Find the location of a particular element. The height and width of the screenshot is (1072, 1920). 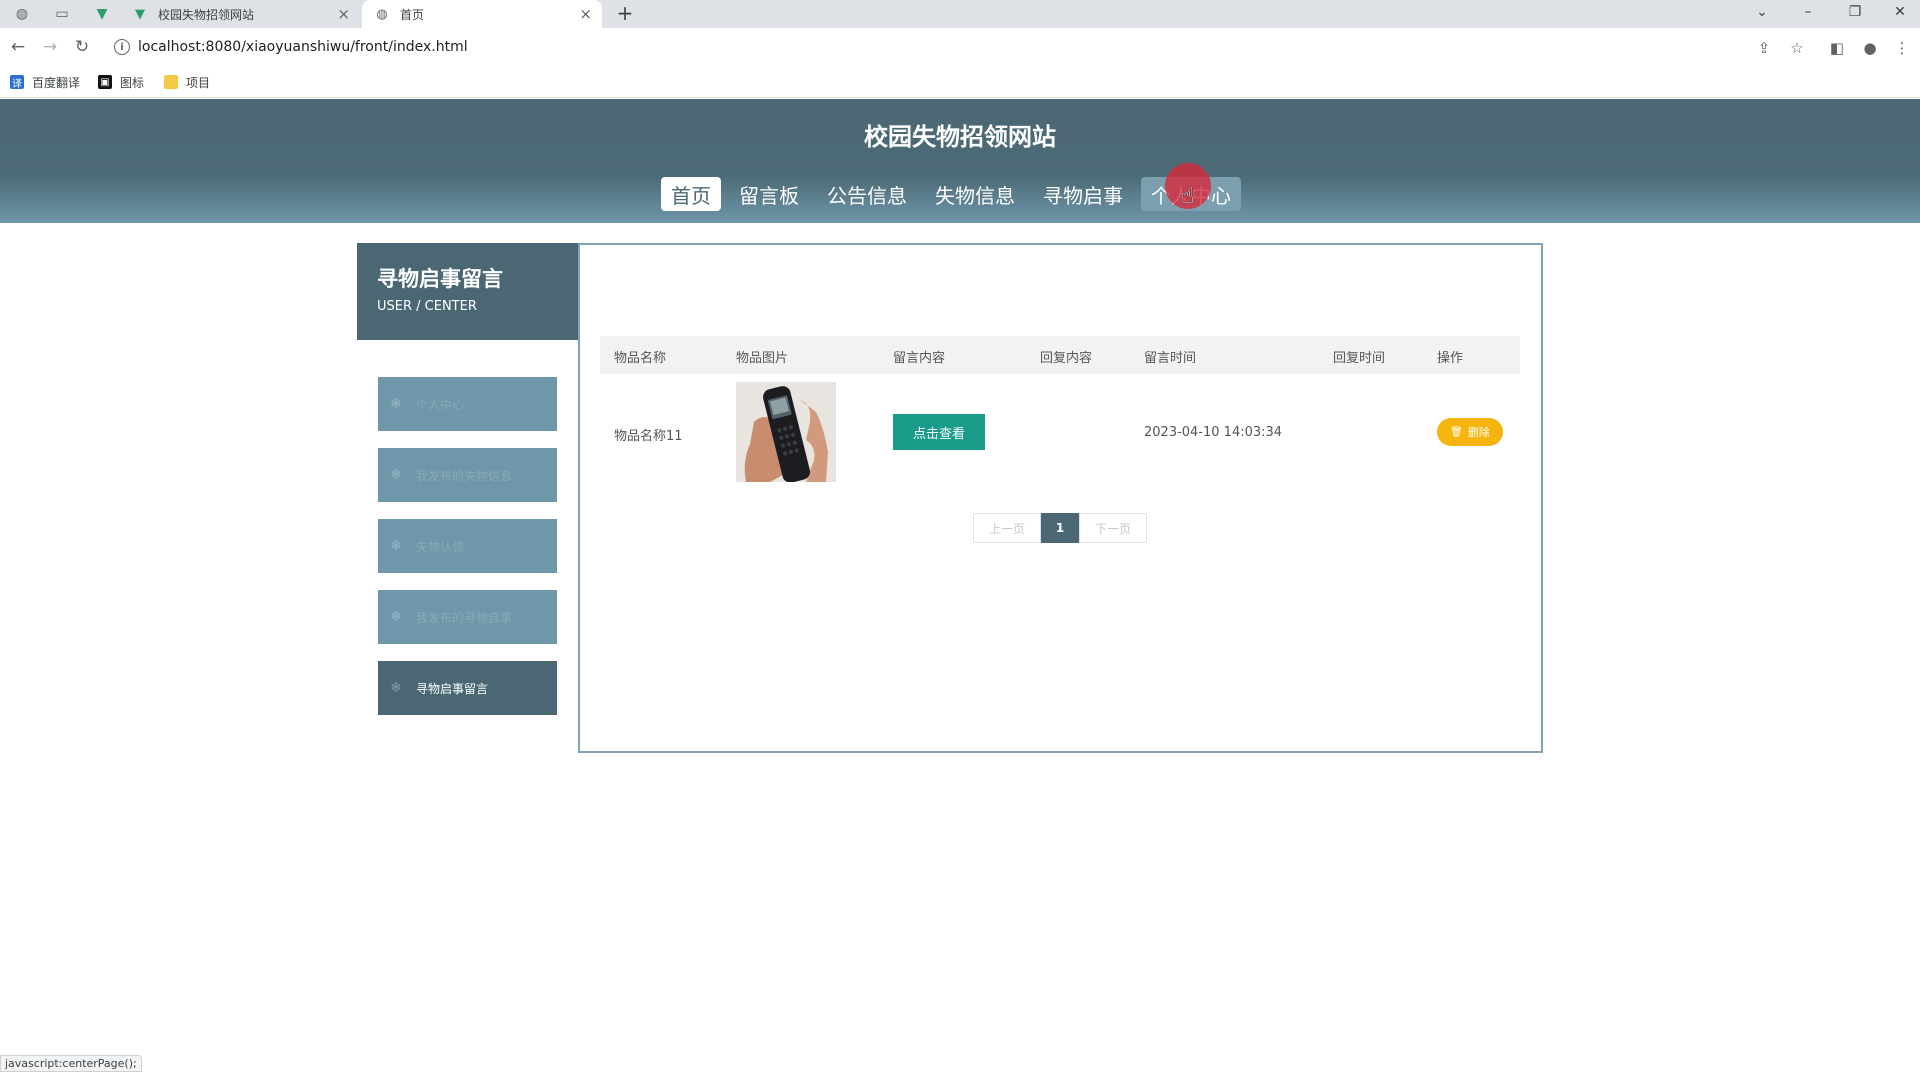

page-number-button: 1 is located at coordinates (1060, 528).